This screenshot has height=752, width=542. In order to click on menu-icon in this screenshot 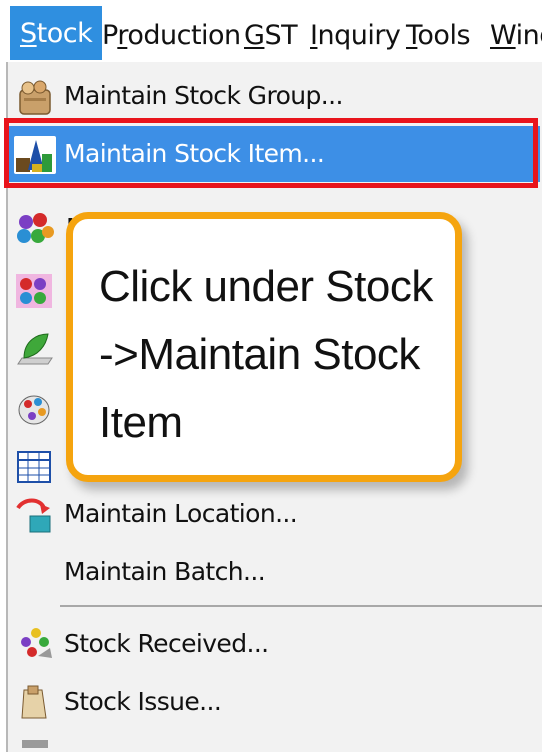, I will do `click(35, 743)`.